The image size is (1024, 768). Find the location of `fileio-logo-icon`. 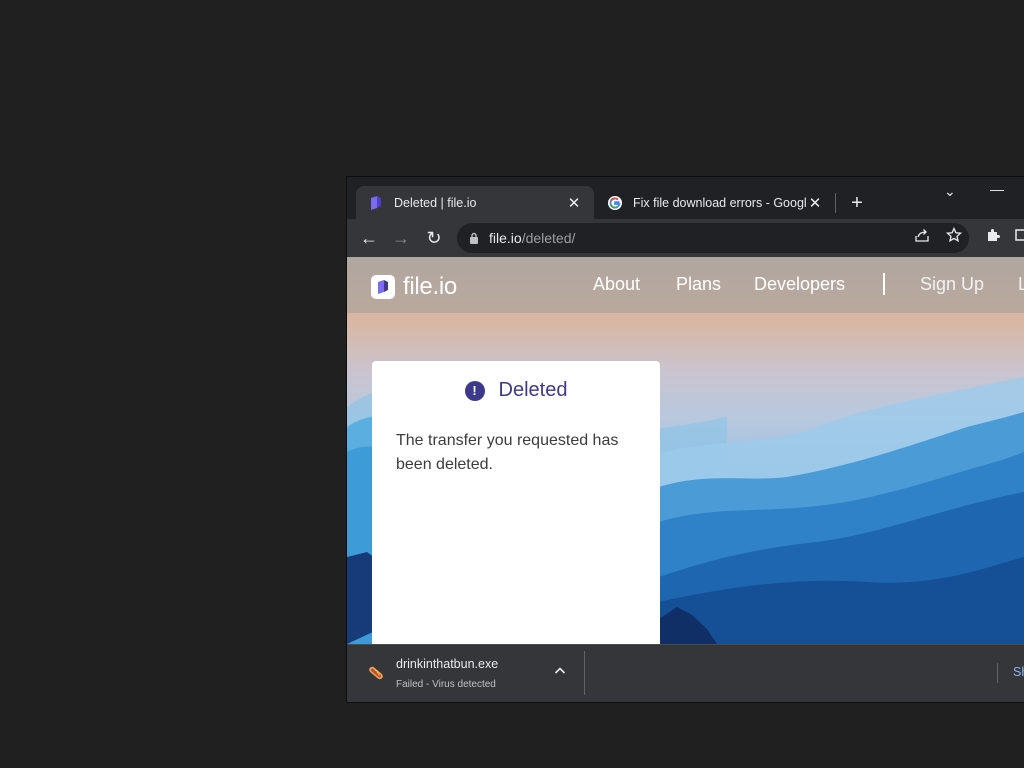

fileio-logo-icon is located at coordinates (383, 287).